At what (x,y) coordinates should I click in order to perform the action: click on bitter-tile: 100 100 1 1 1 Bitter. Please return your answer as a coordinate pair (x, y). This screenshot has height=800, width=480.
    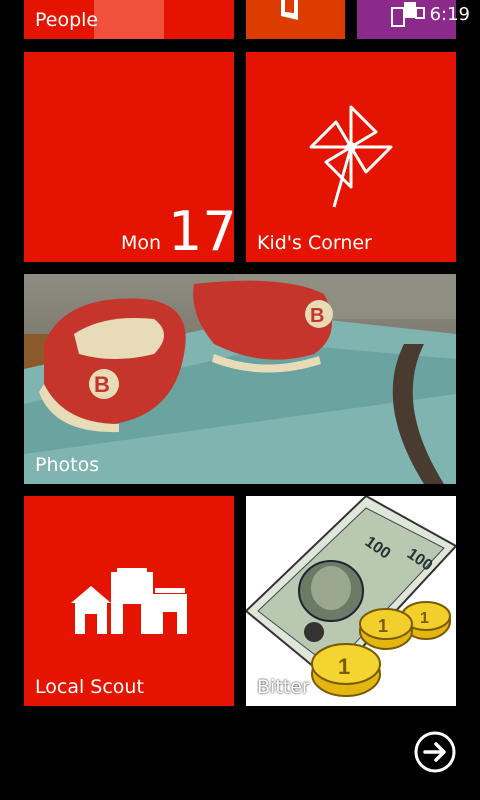
    Looking at the image, I should click on (351, 601).